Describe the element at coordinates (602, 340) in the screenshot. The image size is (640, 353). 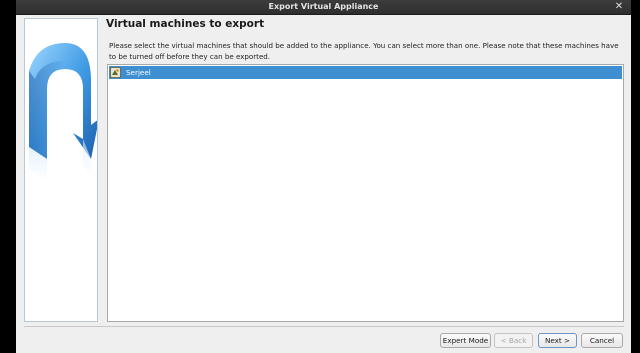
I see `cancel-button: Cancel` at that location.